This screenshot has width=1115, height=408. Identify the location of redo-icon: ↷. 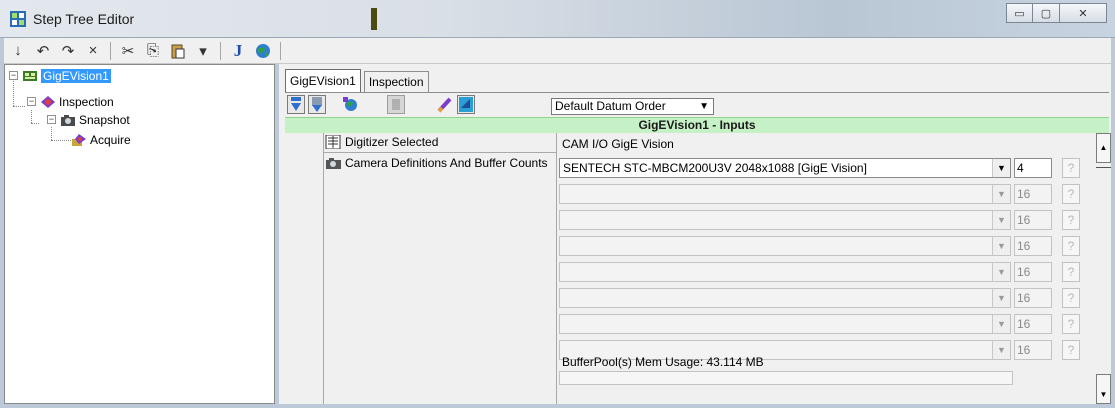
(68, 51).